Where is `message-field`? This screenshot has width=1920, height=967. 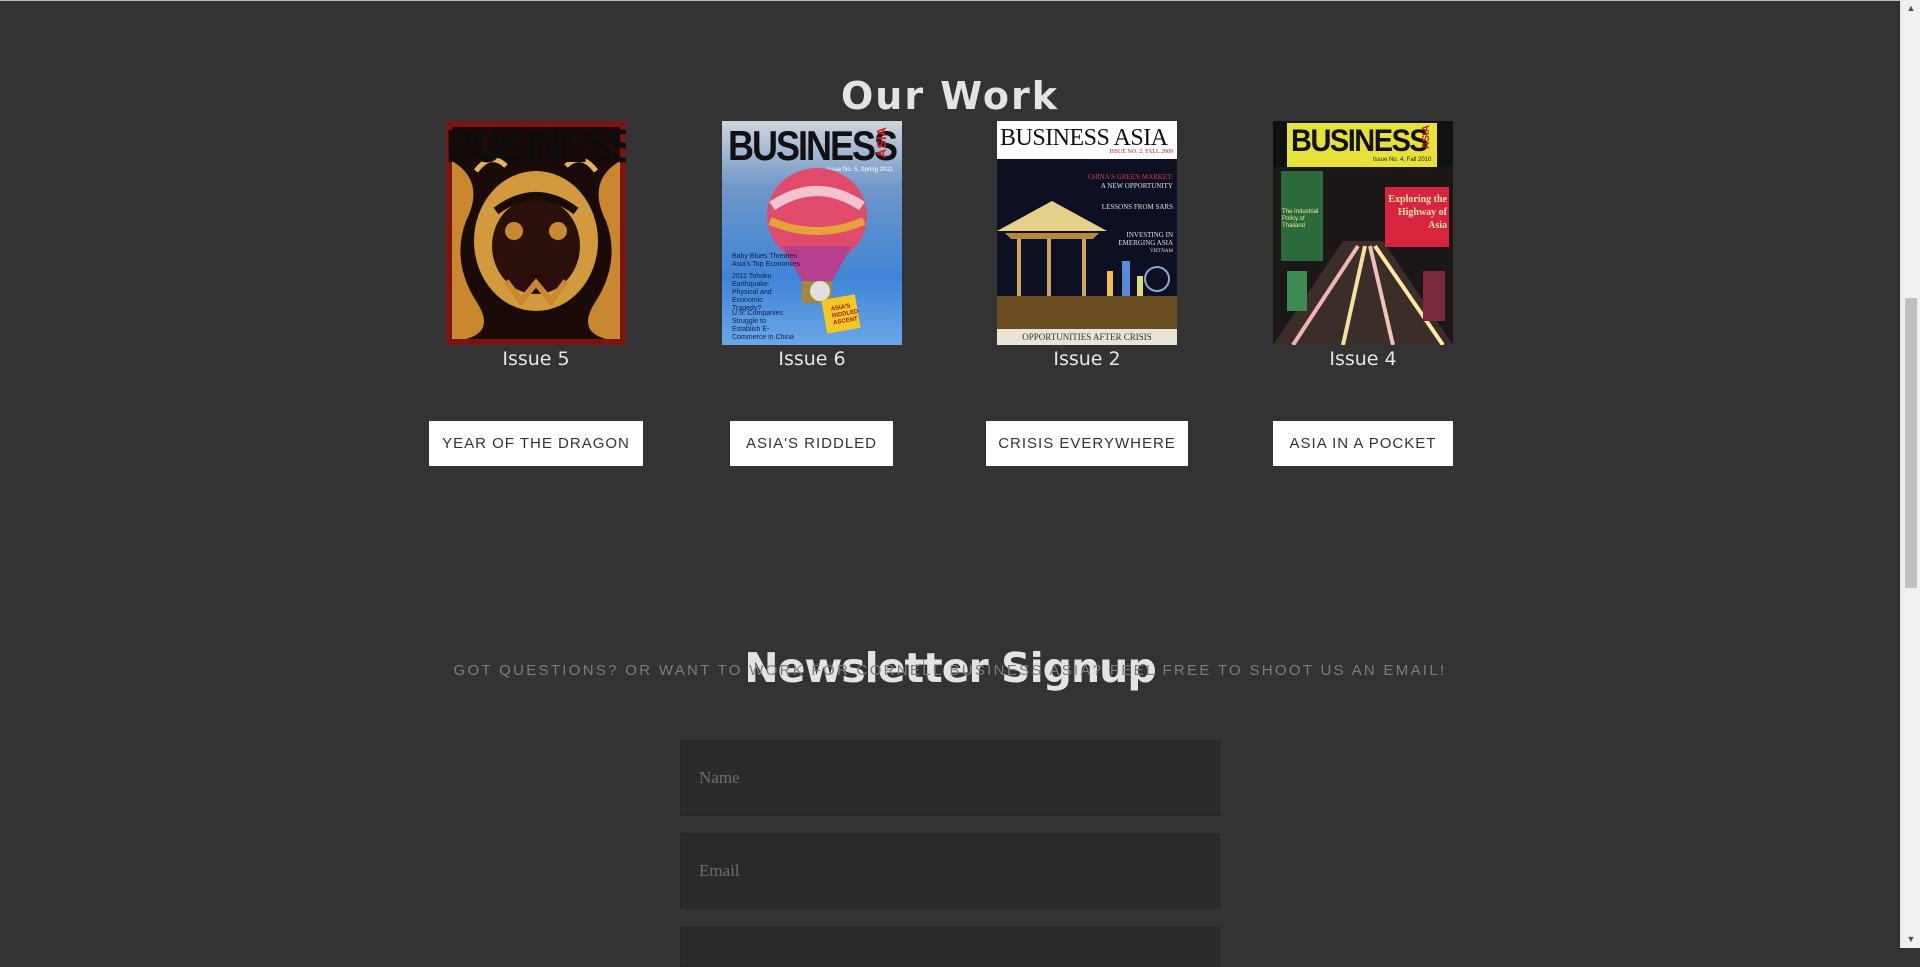 message-field is located at coordinates (950, 947).